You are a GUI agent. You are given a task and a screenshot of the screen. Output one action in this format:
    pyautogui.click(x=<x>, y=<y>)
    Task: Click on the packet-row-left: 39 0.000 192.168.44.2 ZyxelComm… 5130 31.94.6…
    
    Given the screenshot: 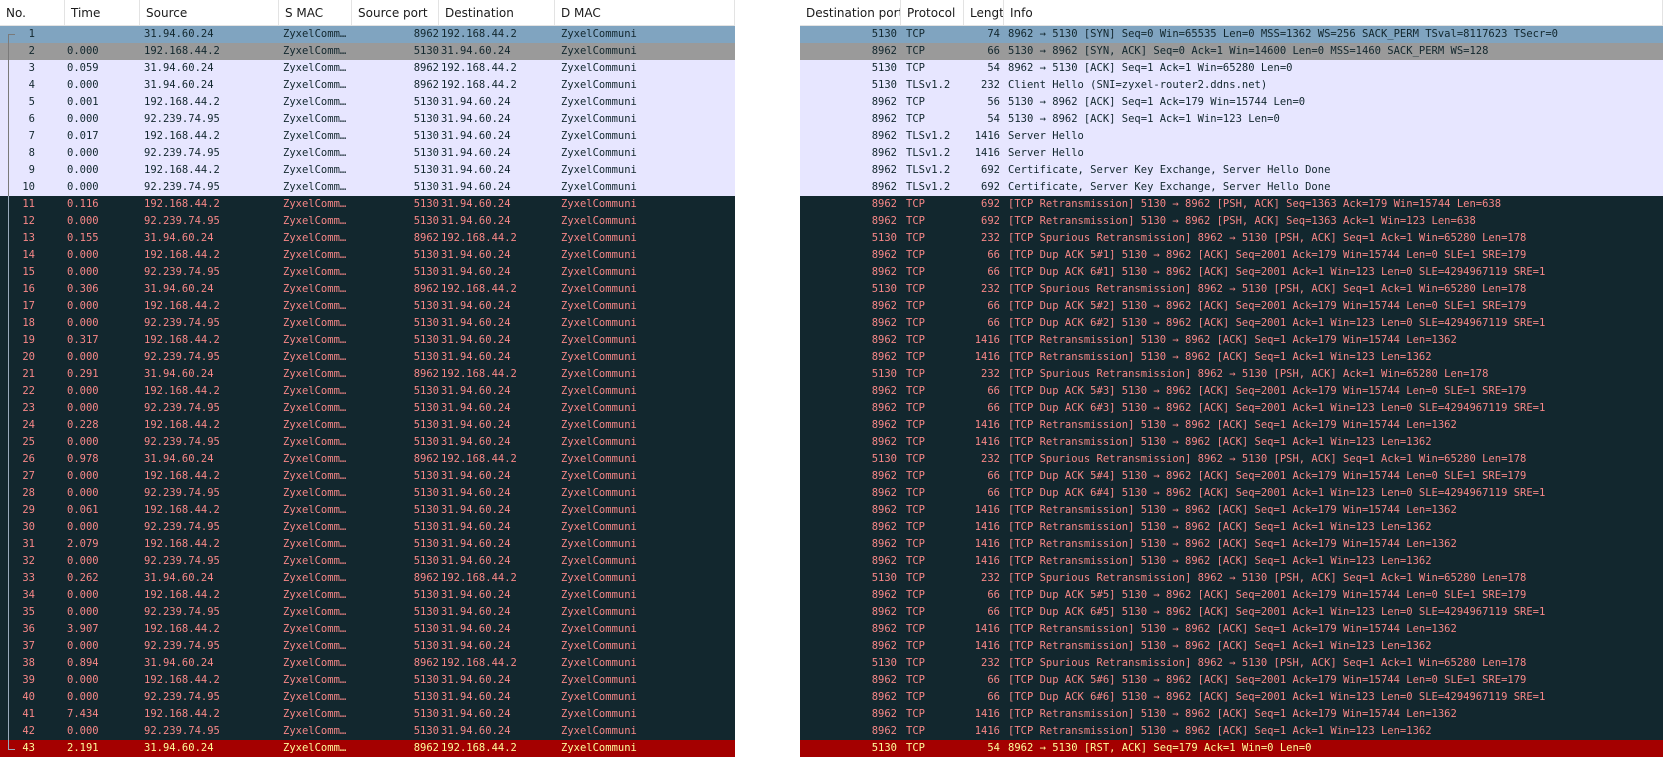 What is the action you would take?
    pyautogui.click(x=367, y=680)
    